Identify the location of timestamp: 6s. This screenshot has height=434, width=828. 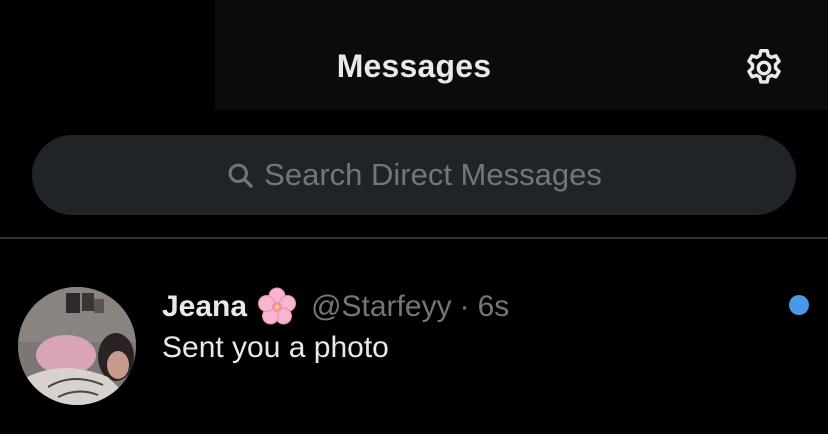
(493, 306).